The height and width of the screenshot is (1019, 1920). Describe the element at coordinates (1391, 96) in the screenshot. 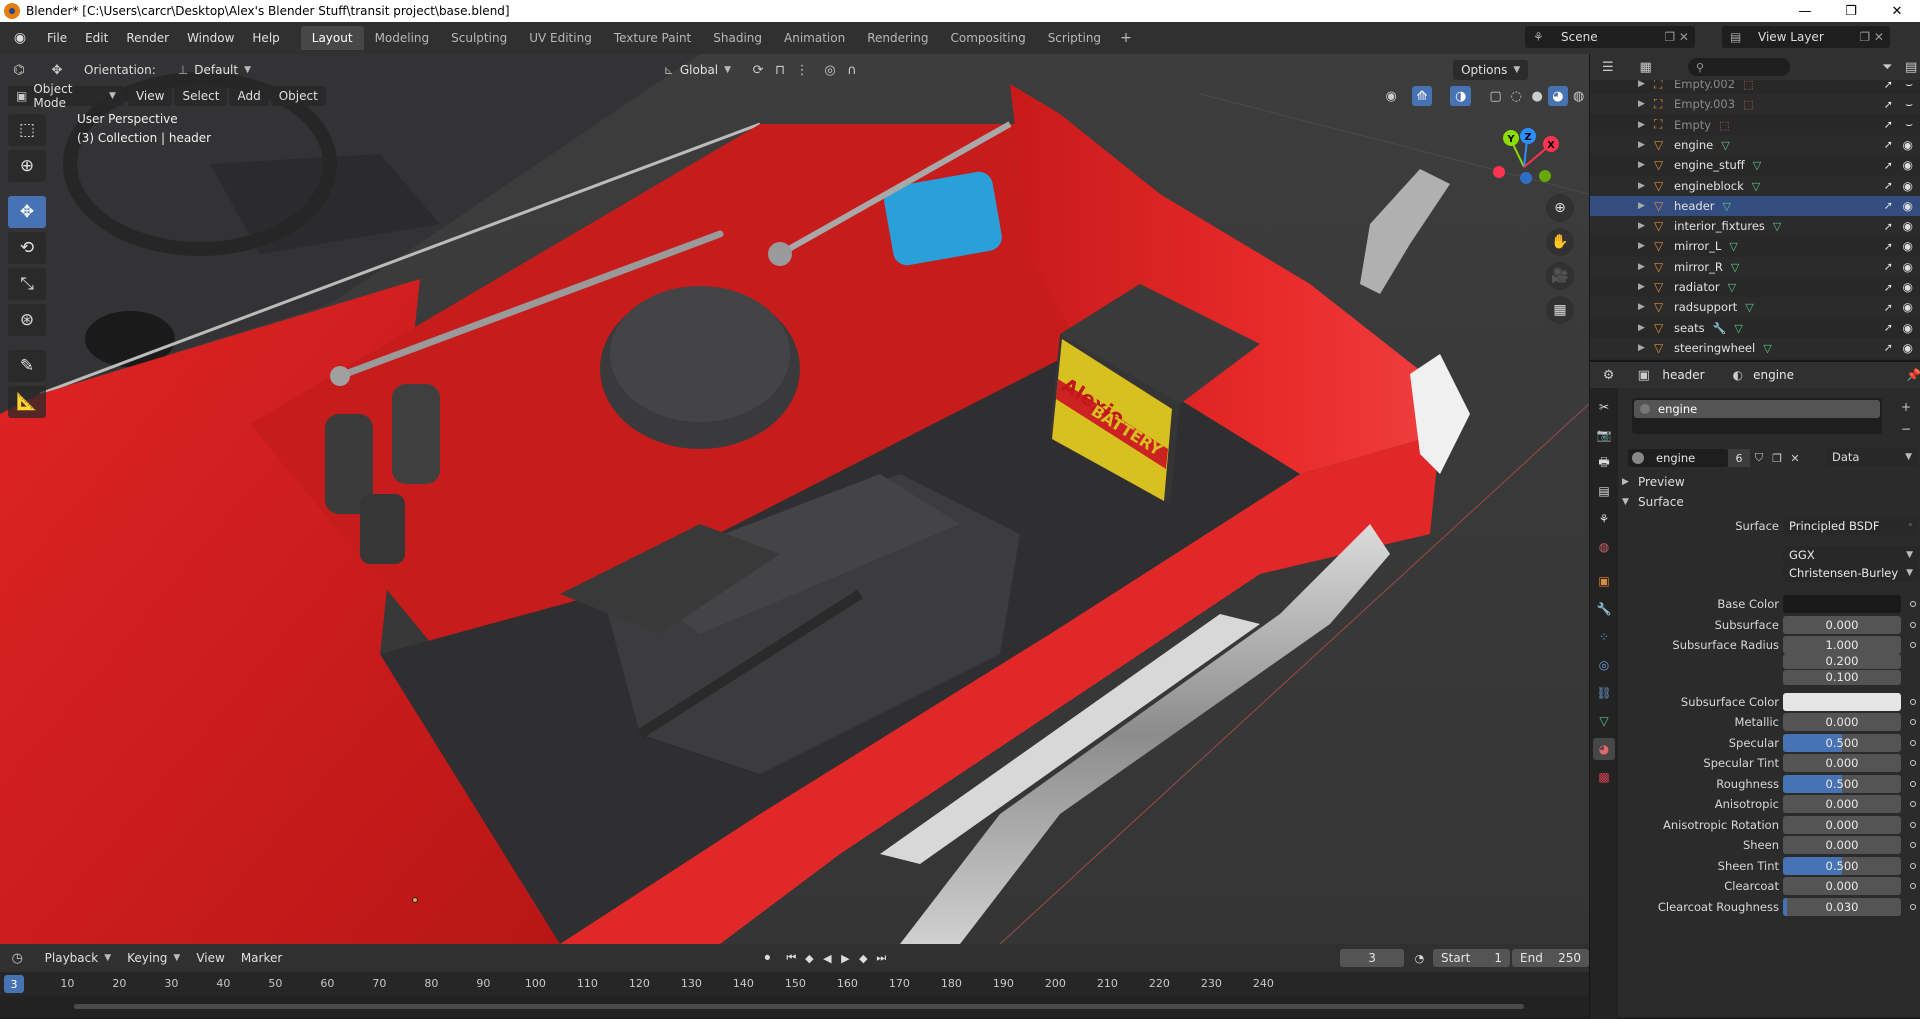

I see `visibility-icon: ◉` at that location.